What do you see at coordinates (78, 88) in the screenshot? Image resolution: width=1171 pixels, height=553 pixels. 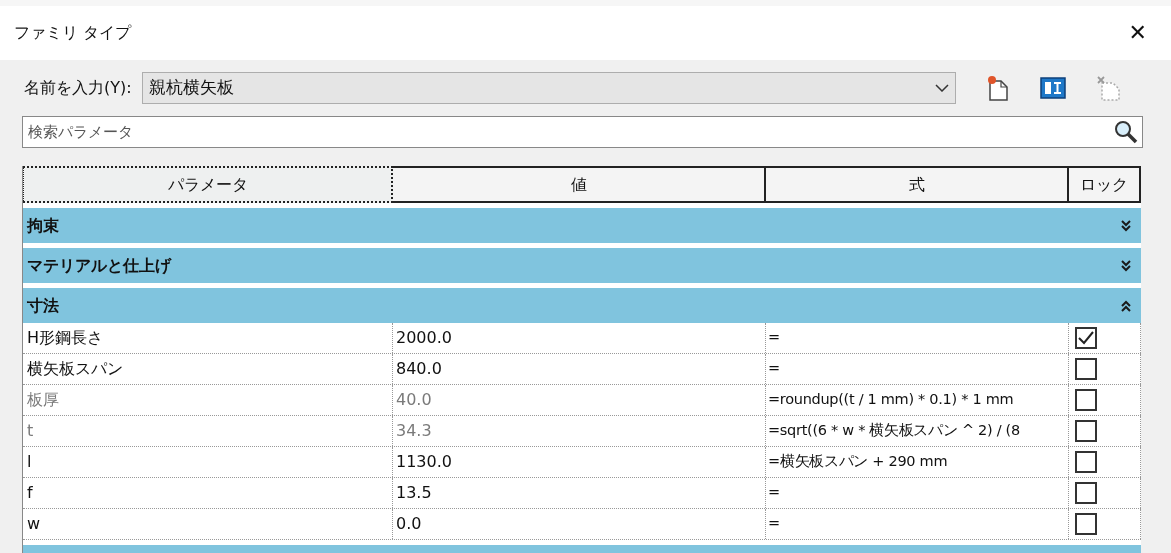 I see `name-label: 名前を入力(Y):` at bounding box center [78, 88].